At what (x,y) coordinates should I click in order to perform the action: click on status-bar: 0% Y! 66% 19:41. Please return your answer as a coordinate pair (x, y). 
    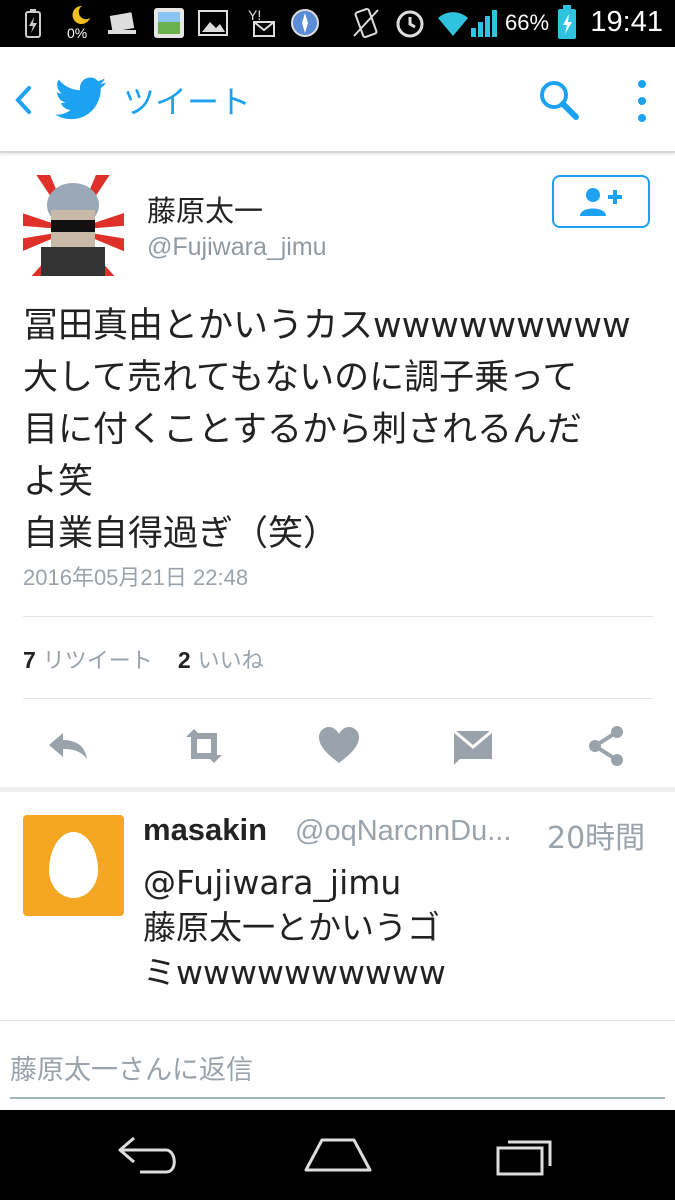
    Looking at the image, I should click on (337, 23).